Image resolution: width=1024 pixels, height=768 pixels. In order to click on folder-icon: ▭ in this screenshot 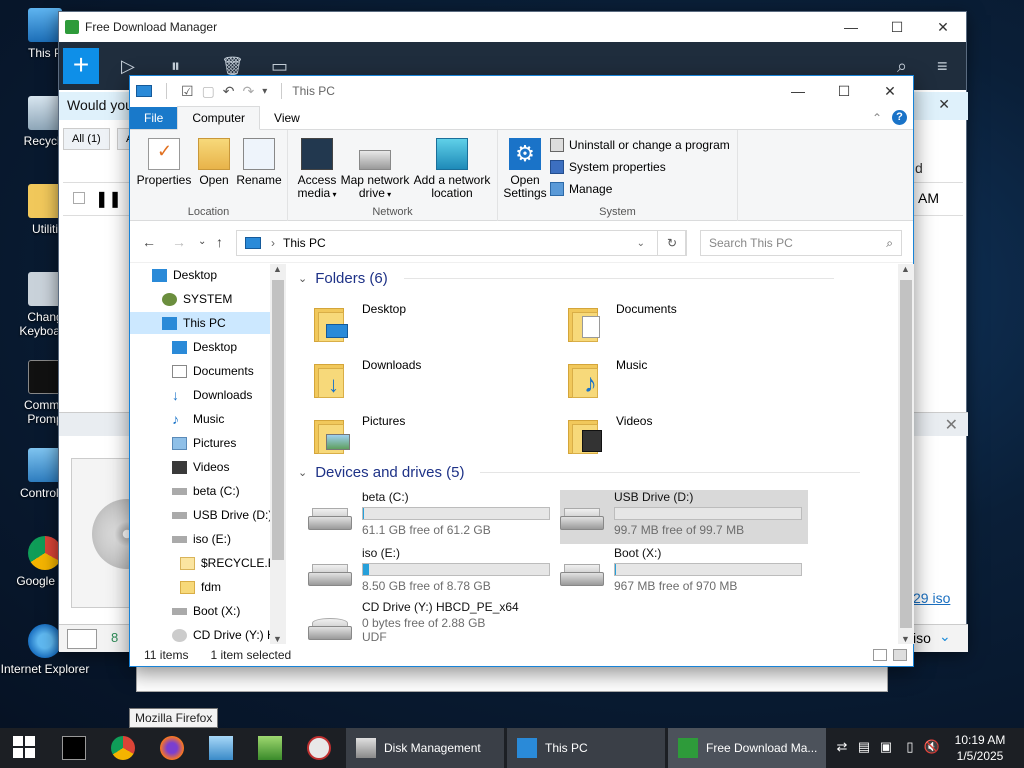, I will do `click(282, 66)`.